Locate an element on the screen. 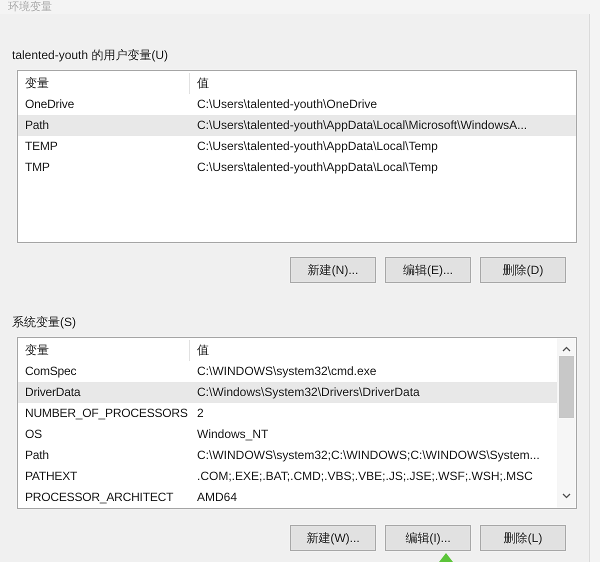 The height and width of the screenshot is (562, 600). variable-name: DriverData is located at coordinates (53, 392).